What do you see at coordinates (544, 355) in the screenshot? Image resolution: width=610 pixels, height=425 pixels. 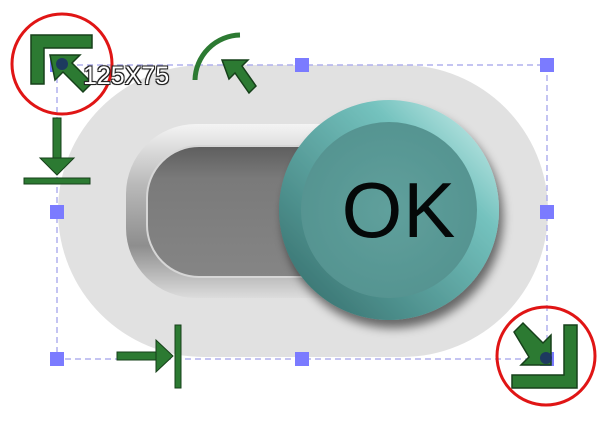 I see `resize-bottom-right-icon` at bounding box center [544, 355].